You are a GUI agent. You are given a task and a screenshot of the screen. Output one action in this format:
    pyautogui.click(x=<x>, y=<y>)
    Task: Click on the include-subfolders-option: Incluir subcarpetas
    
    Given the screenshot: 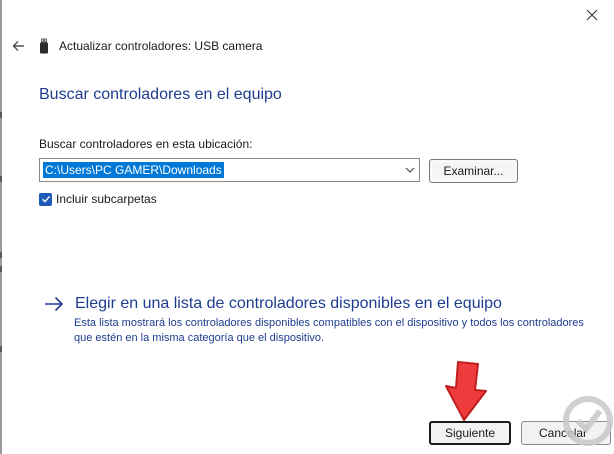 What is the action you would take?
    pyautogui.click(x=98, y=199)
    